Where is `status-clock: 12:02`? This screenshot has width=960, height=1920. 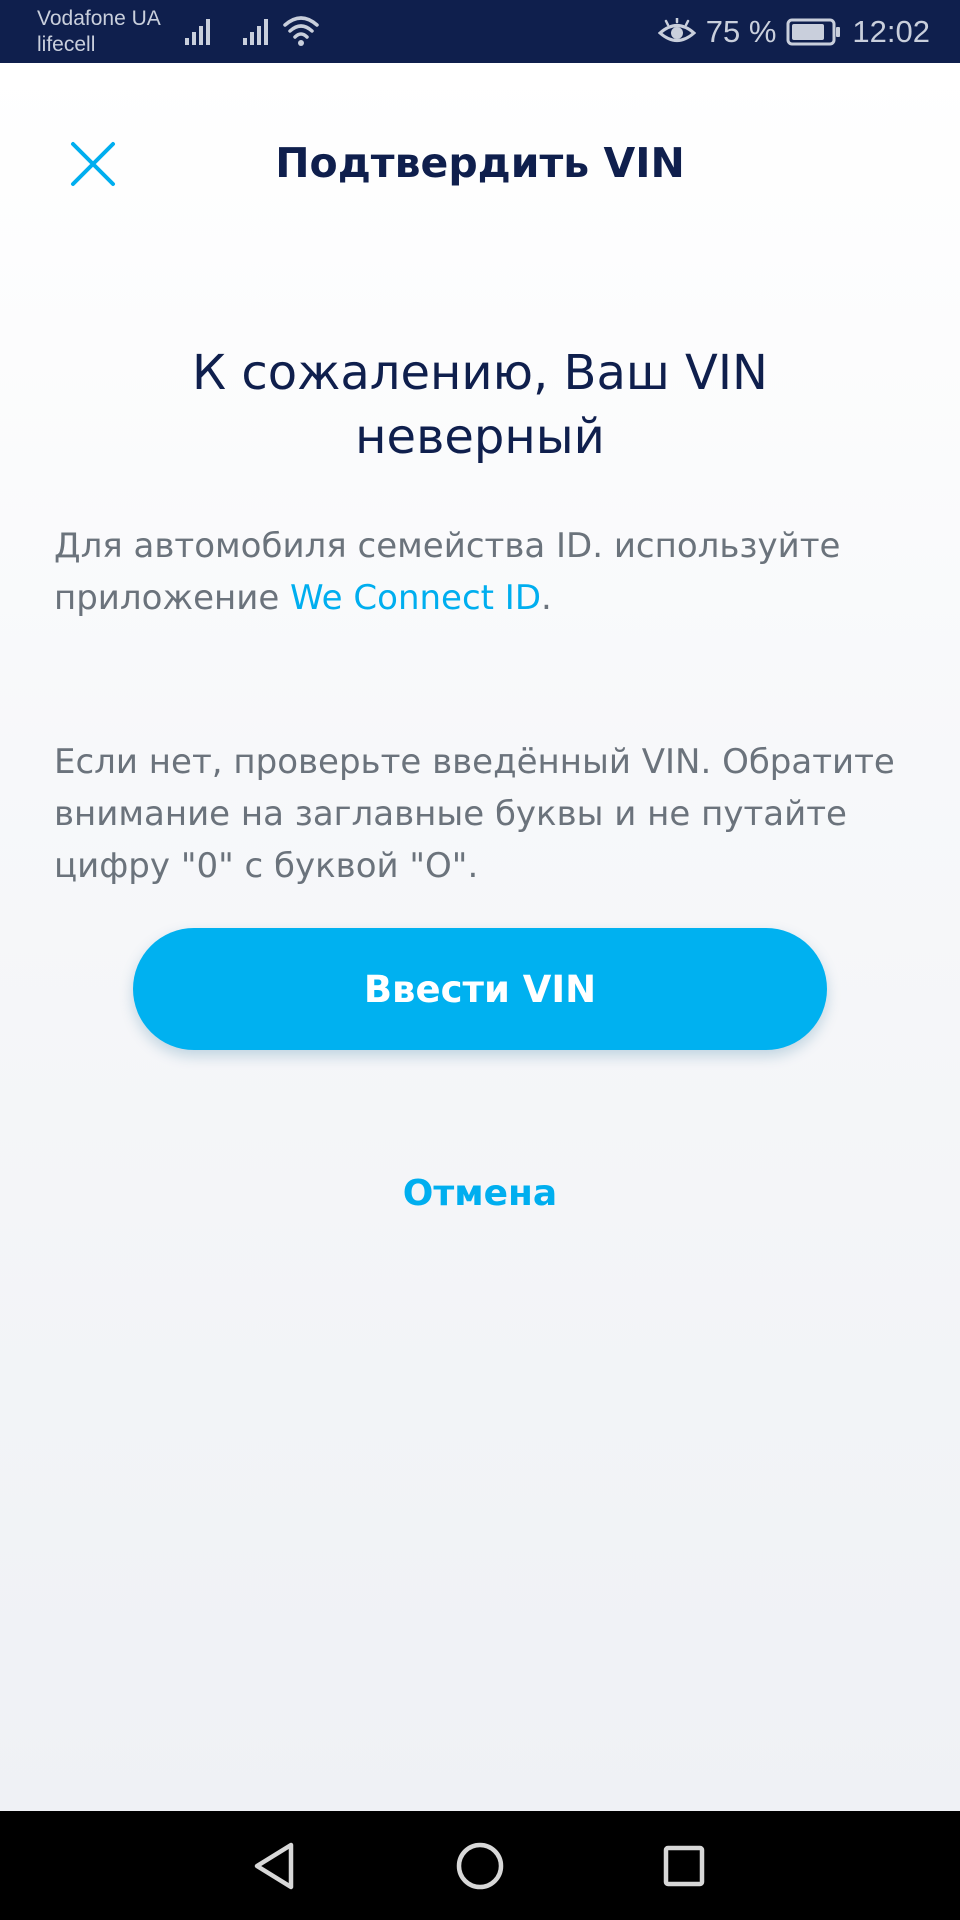 status-clock: 12:02 is located at coordinates (891, 31).